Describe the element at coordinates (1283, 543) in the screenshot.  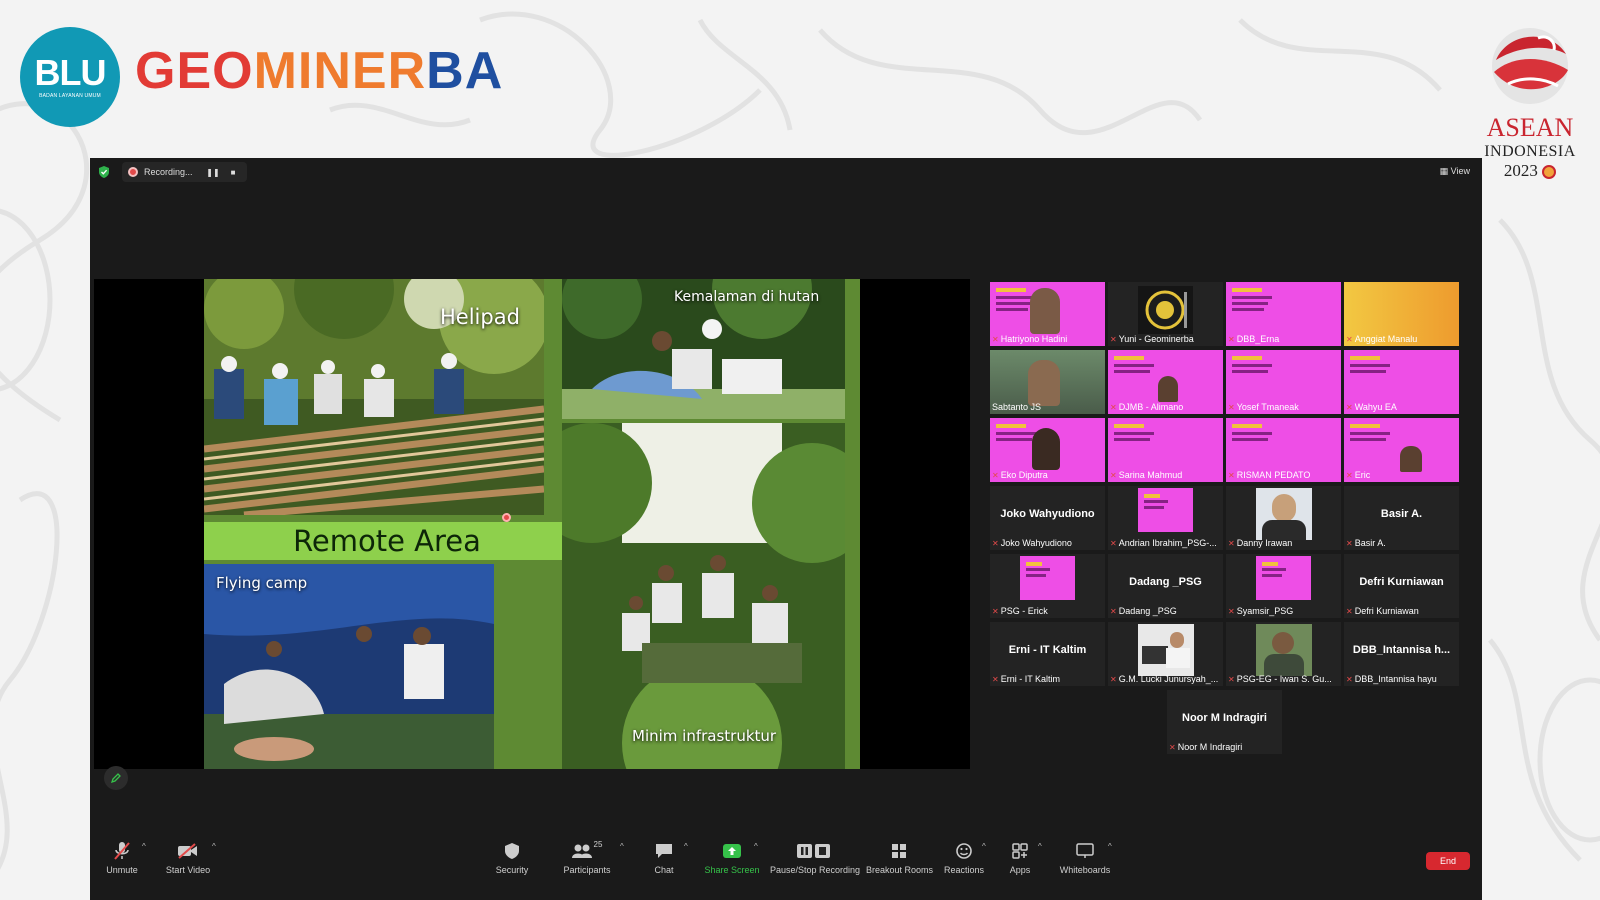
I see `participant-name-tag: ✕ Danny Irawan` at that location.